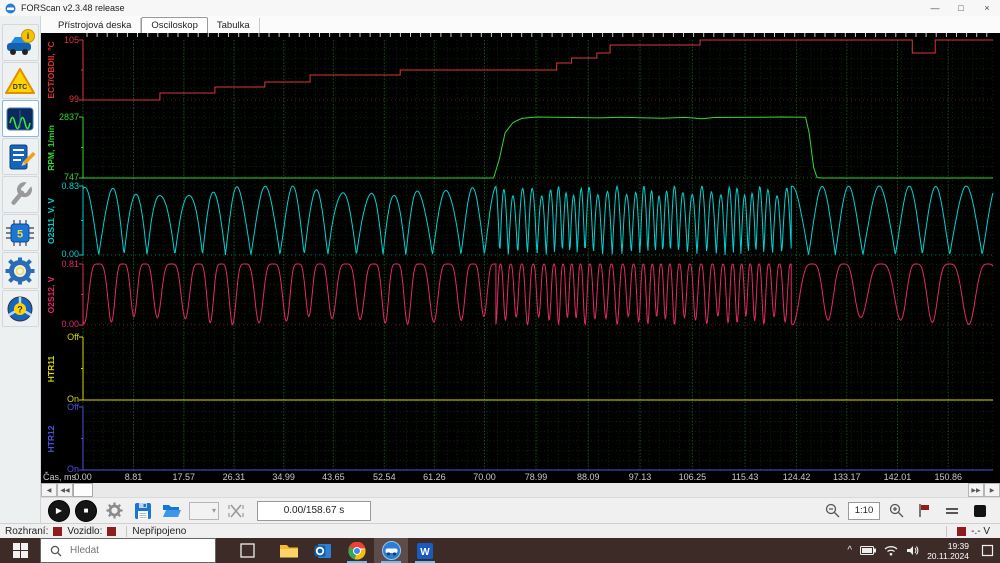 The width and height of the screenshot is (1000, 563). Describe the element at coordinates (83, 490) in the screenshot. I see `scroll-thumb` at that location.